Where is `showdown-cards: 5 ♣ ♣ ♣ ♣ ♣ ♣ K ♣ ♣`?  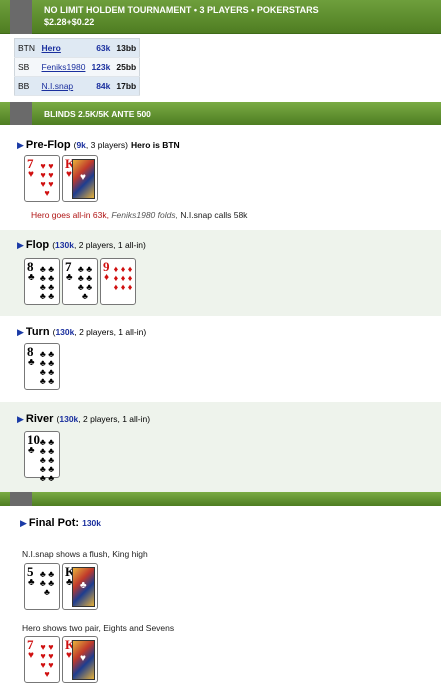
showdown-cards: 5 ♣ ♣ ♣ ♣ ♣ ♣ K ♣ ♣ is located at coordinates (62, 586).